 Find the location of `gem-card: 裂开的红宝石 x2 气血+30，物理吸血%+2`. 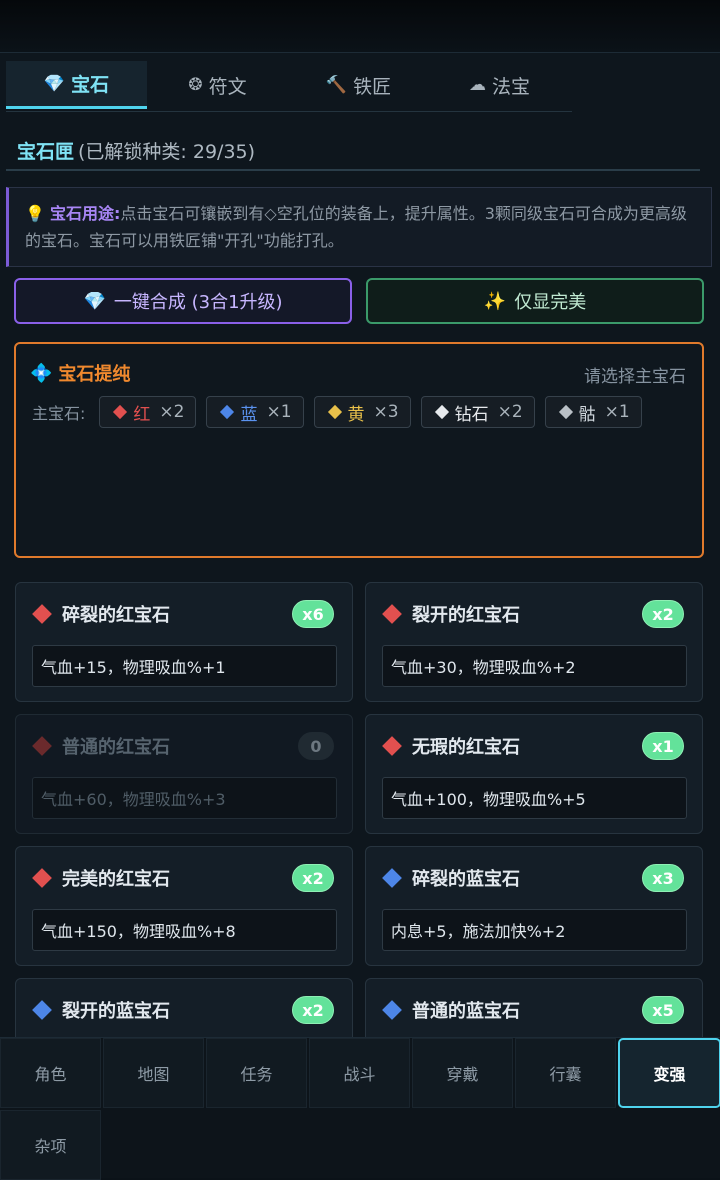

gem-card: 裂开的红宝石 x2 气血+30，物理吸血%+2 is located at coordinates (534, 642).